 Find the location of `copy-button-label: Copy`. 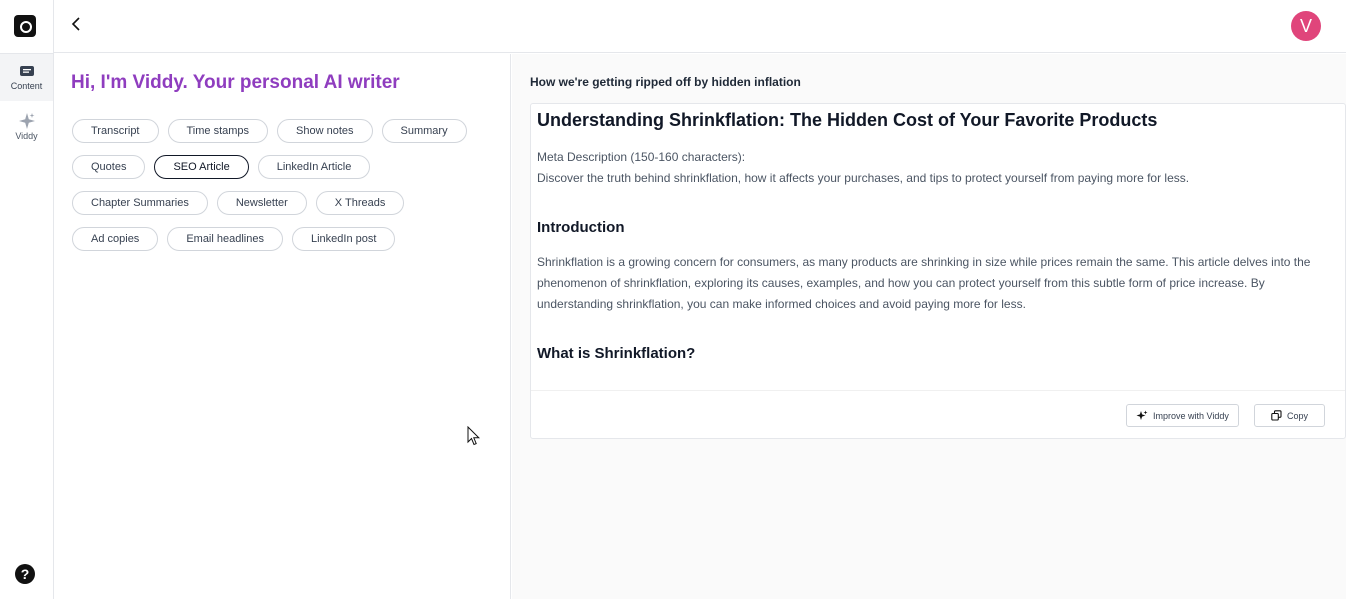

copy-button-label: Copy is located at coordinates (1298, 415).